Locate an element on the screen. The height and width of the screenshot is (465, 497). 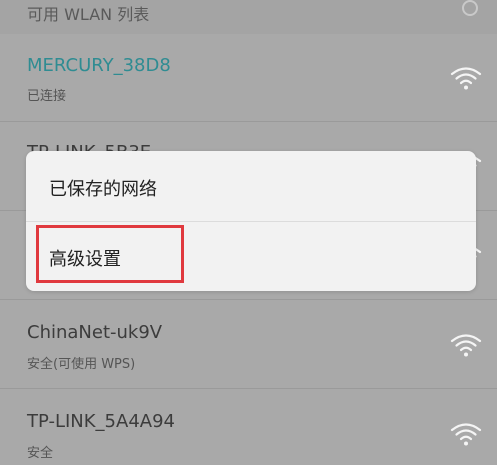
available-wlan-header: 可用 WLAN 列表 is located at coordinates (248, 17).